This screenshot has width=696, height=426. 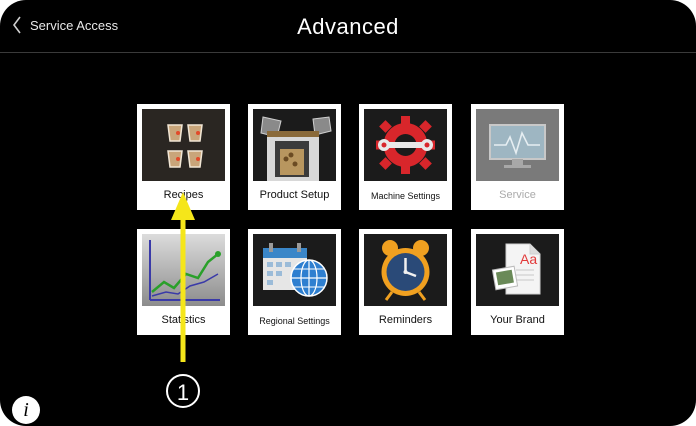 What do you see at coordinates (294, 145) in the screenshot?
I see `product-setup-icon` at bounding box center [294, 145].